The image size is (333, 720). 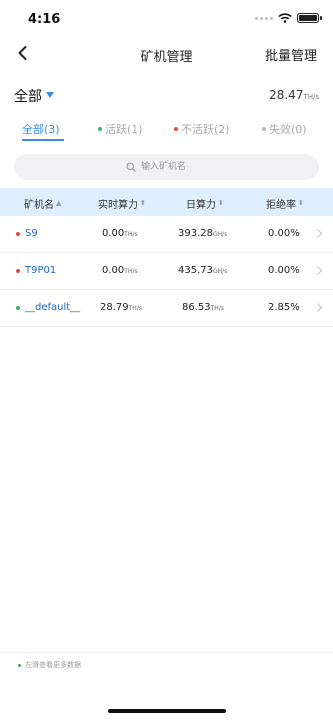 What do you see at coordinates (114, 307) in the screenshot?
I see `realtime-hashrate: 28.79` at bounding box center [114, 307].